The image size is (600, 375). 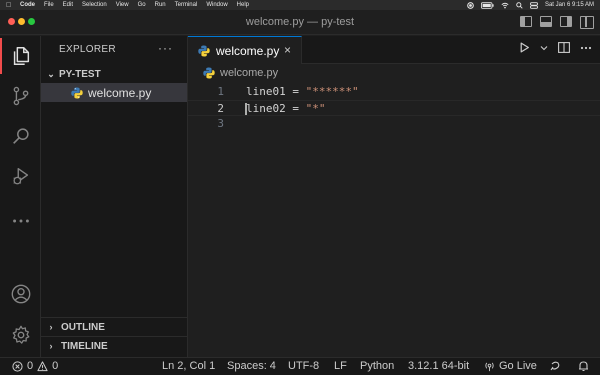 What do you see at coordinates (276, 91) in the screenshot?
I see `code-text: line01 =` at bounding box center [276, 91].